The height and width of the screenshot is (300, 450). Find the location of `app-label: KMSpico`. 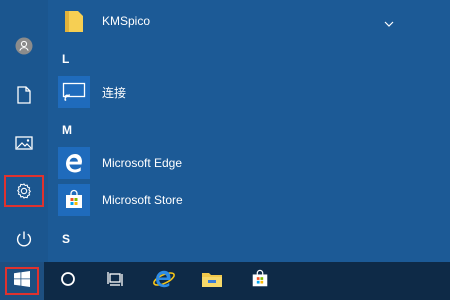

app-label: KMSpico is located at coordinates (126, 21).